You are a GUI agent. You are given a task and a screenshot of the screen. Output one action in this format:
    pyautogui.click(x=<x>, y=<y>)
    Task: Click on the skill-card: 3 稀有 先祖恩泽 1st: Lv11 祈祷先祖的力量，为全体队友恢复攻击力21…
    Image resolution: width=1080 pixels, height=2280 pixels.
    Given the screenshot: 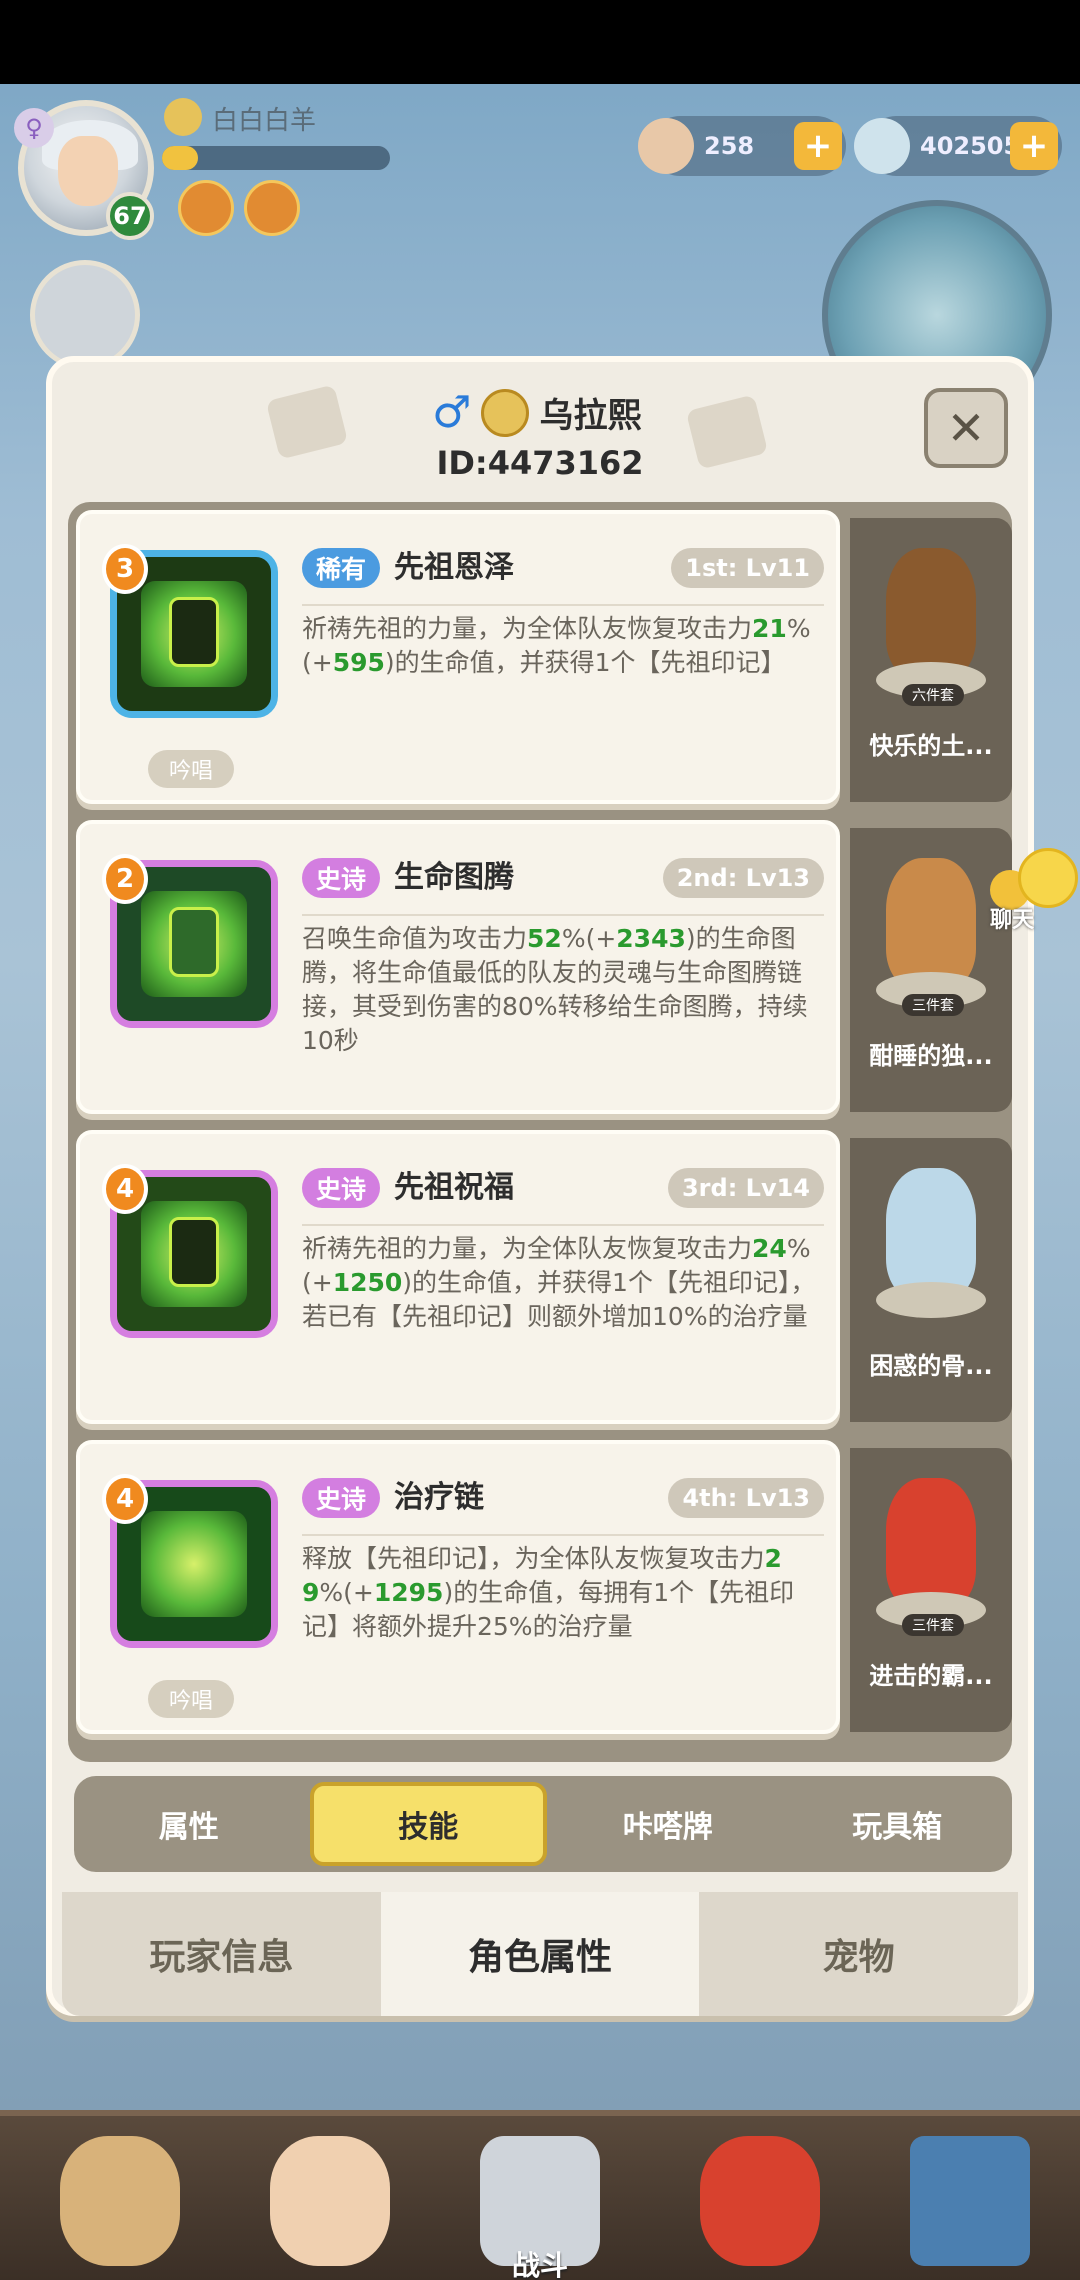 What is the action you would take?
    pyautogui.click(x=458, y=657)
    